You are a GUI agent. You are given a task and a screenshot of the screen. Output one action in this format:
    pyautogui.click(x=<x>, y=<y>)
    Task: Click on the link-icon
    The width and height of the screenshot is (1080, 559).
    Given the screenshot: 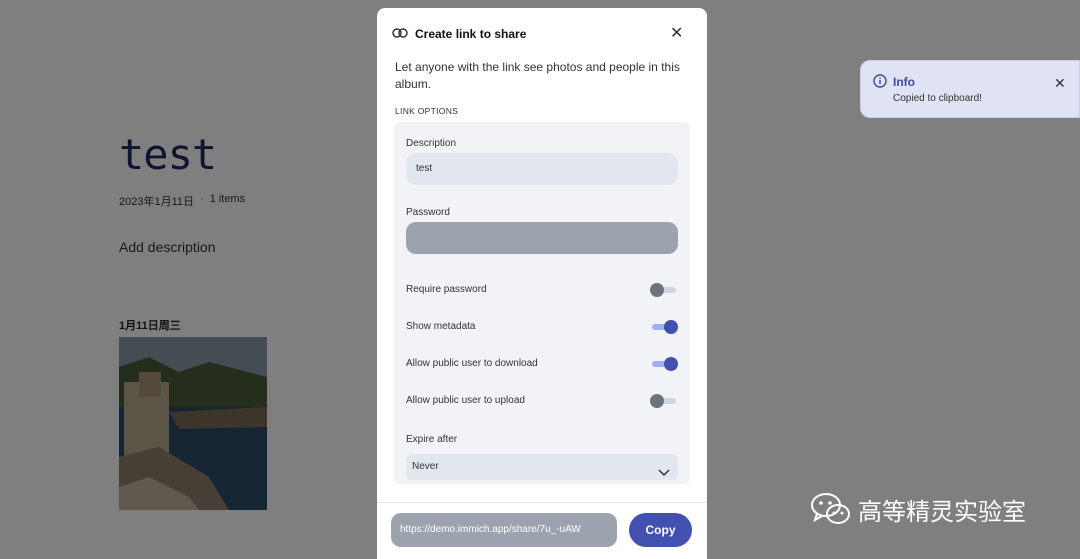 What is the action you would take?
    pyautogui.click(x=400, y=35)
    